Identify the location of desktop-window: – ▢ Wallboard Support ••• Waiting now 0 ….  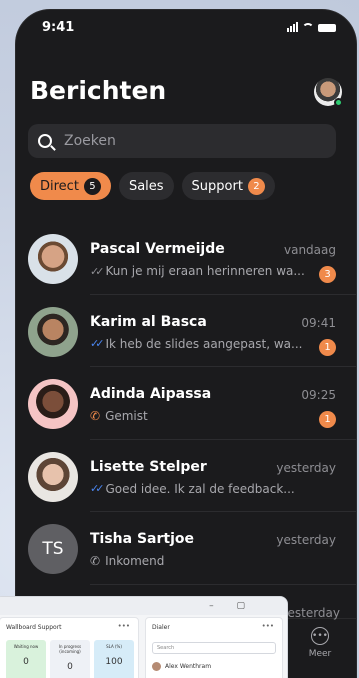
(144, 637).